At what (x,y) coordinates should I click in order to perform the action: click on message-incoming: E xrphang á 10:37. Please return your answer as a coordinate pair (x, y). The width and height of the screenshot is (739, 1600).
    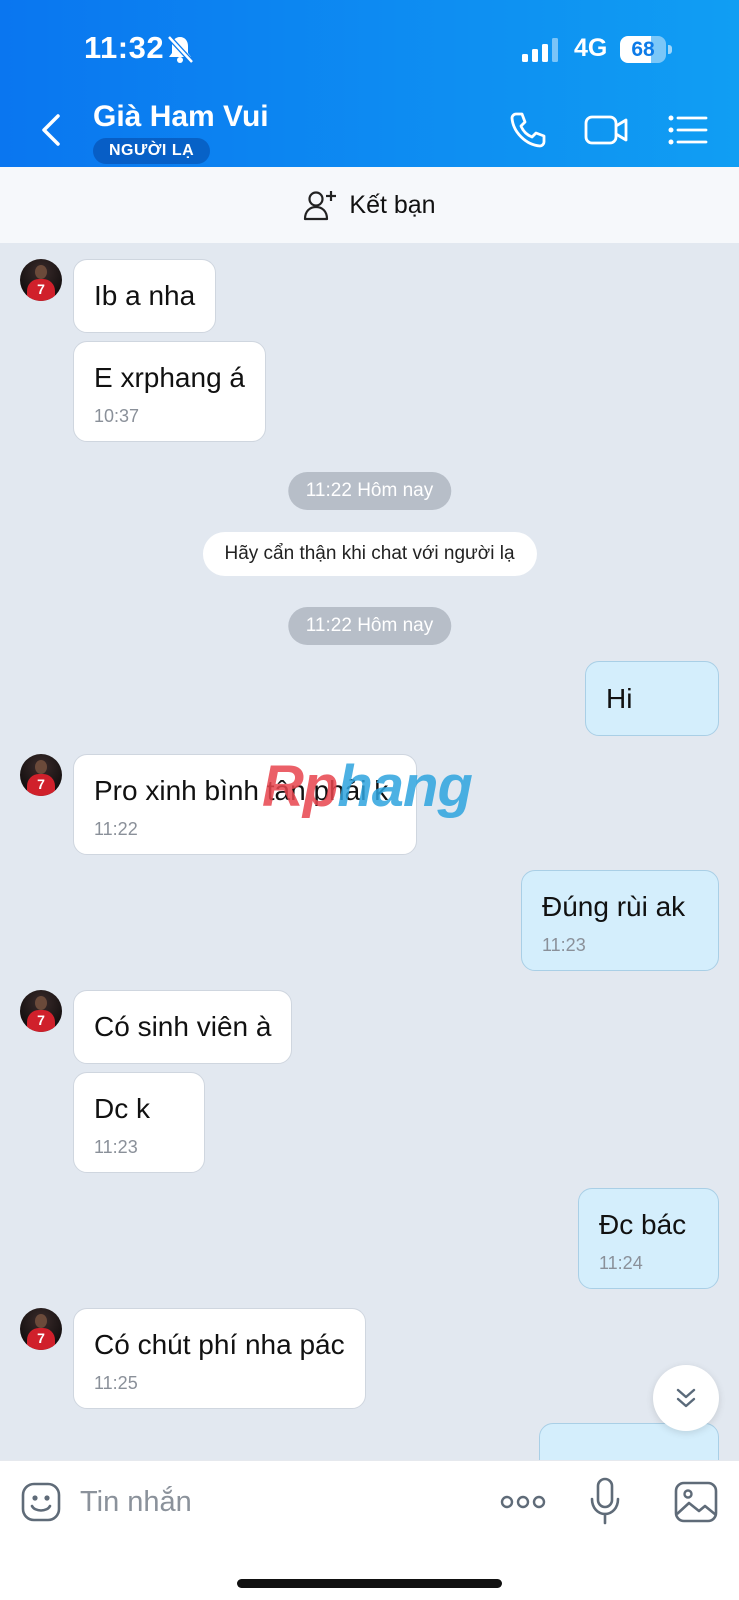
    Looking at the image, I should click on (169, 391).